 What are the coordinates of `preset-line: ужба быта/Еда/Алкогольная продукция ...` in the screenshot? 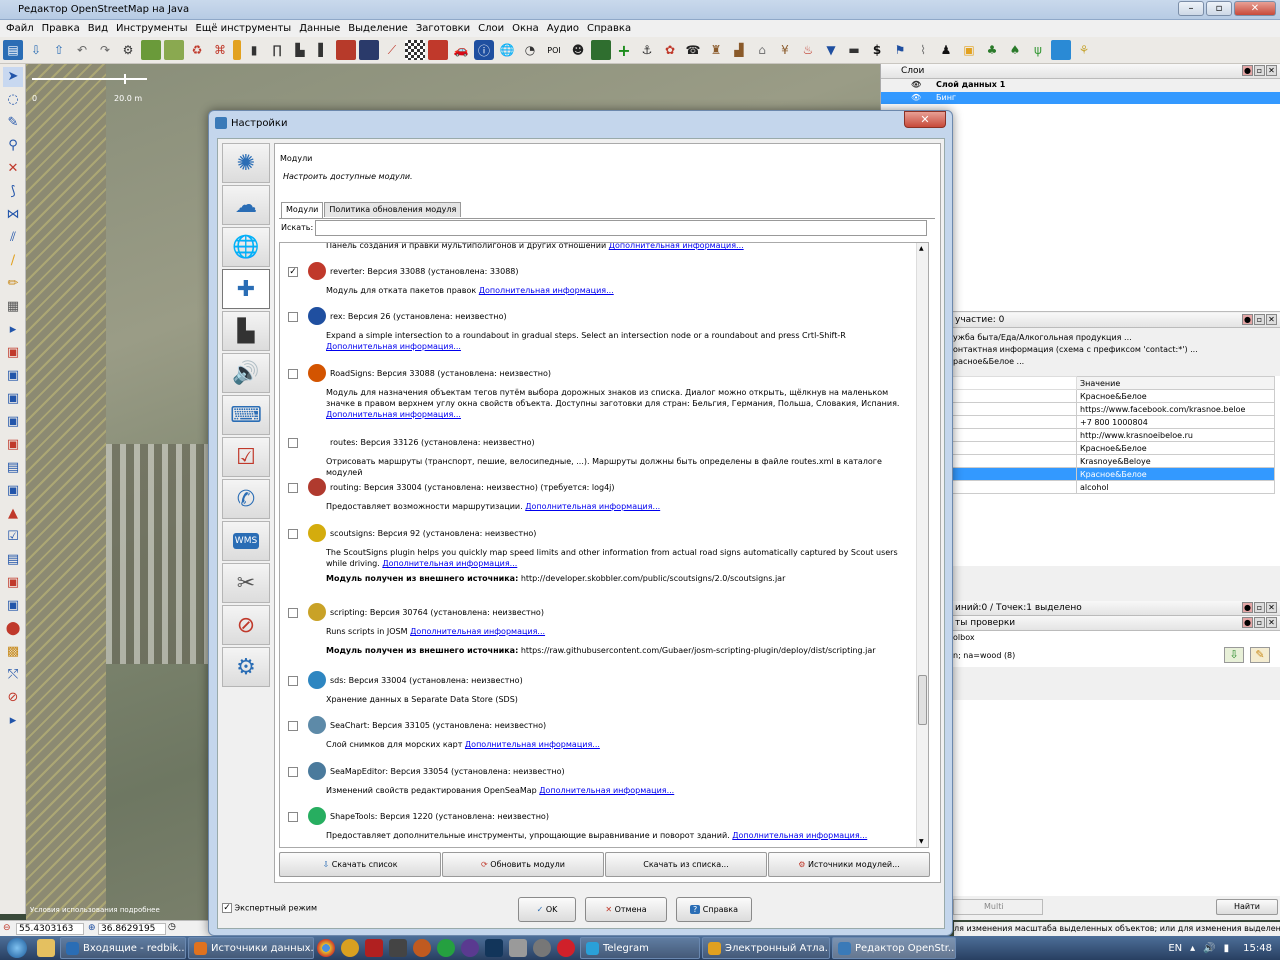 It's located at (1116, 338).